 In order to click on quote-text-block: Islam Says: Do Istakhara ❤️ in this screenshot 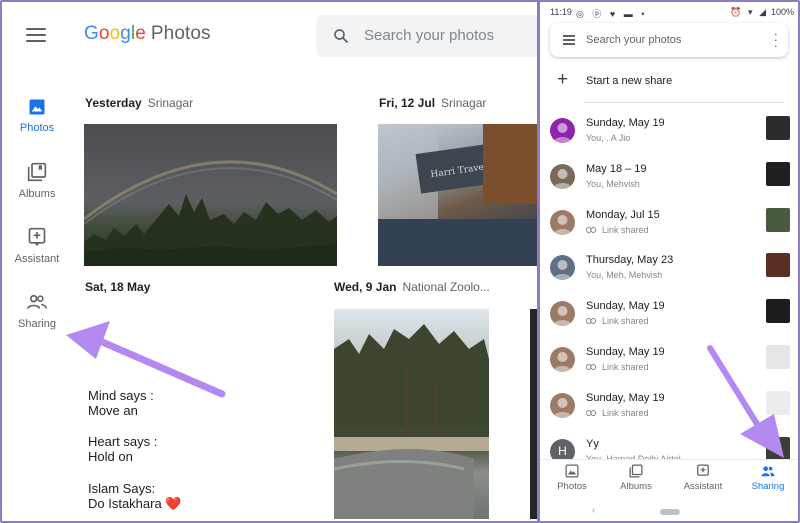, I will do `click(135, 496)`.